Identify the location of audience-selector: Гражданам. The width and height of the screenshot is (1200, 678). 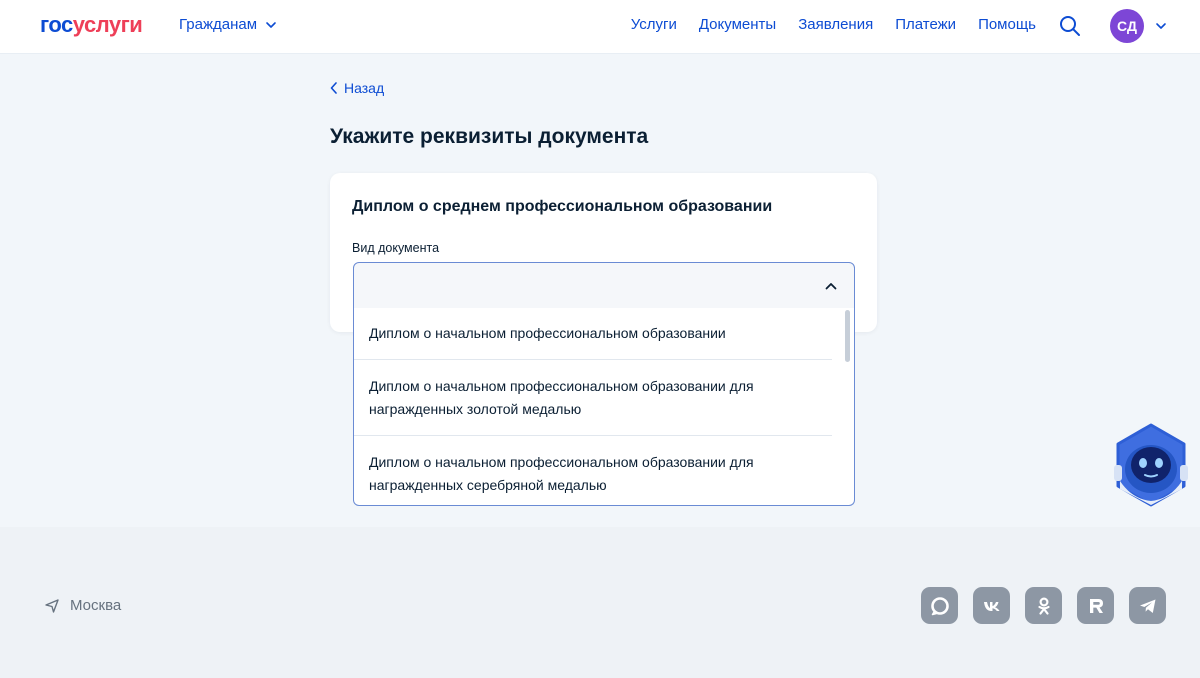
(228, 24).